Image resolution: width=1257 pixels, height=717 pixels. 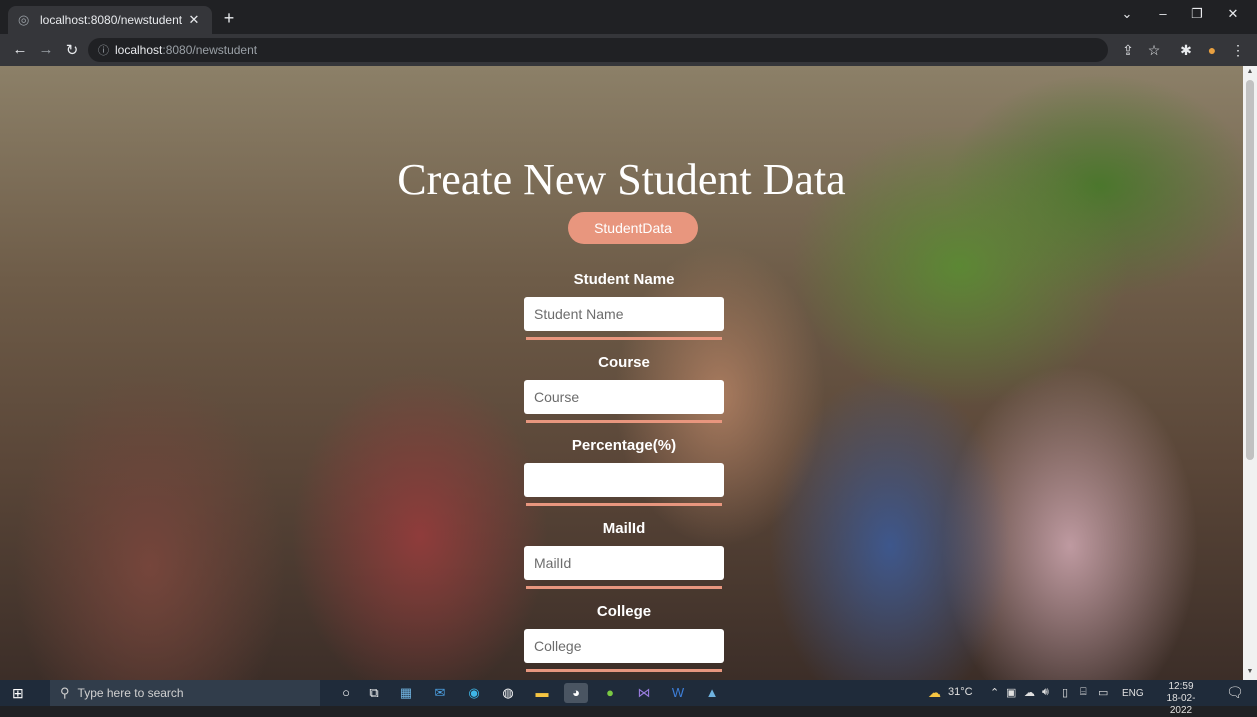 What do you see at coordinates (1065, 692) in the screenshot?
I see `battery-icon: ▯` at bounding box center [1065, 692].